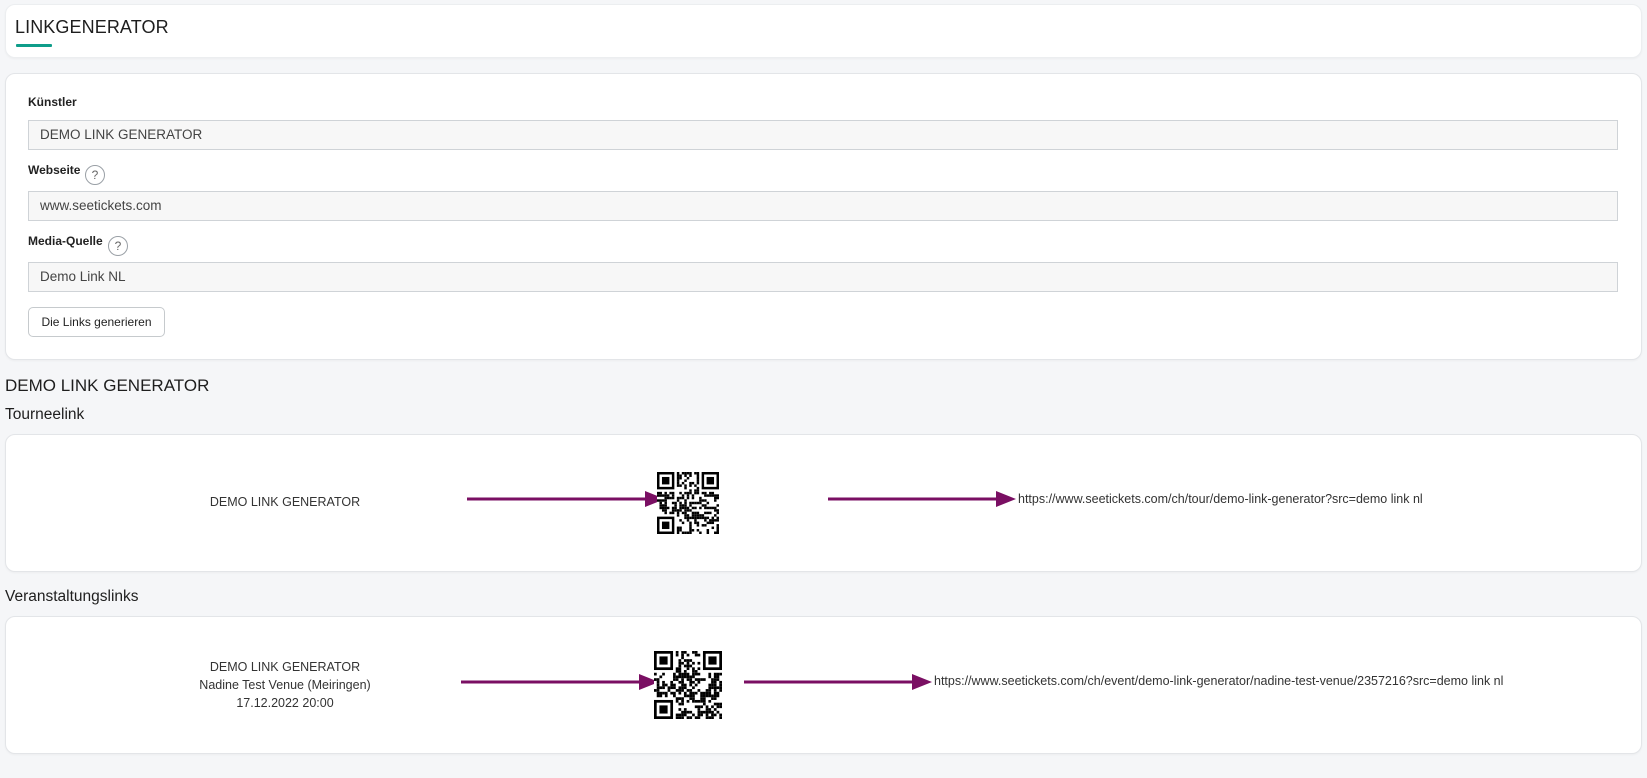 The height and width of the screenshot is (778, 1647). I want to click on website-label: Webseite, so click(54, 170).